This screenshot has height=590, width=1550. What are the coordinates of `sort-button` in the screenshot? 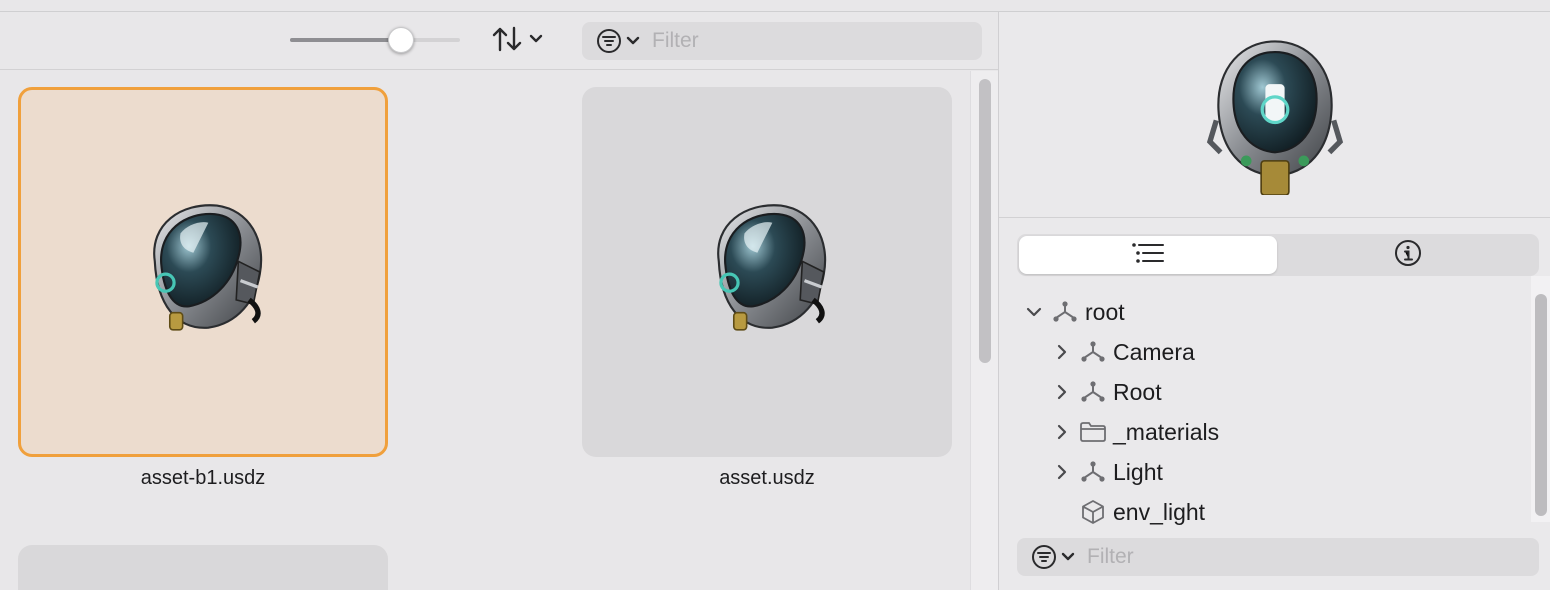 It's located at (520, 41).